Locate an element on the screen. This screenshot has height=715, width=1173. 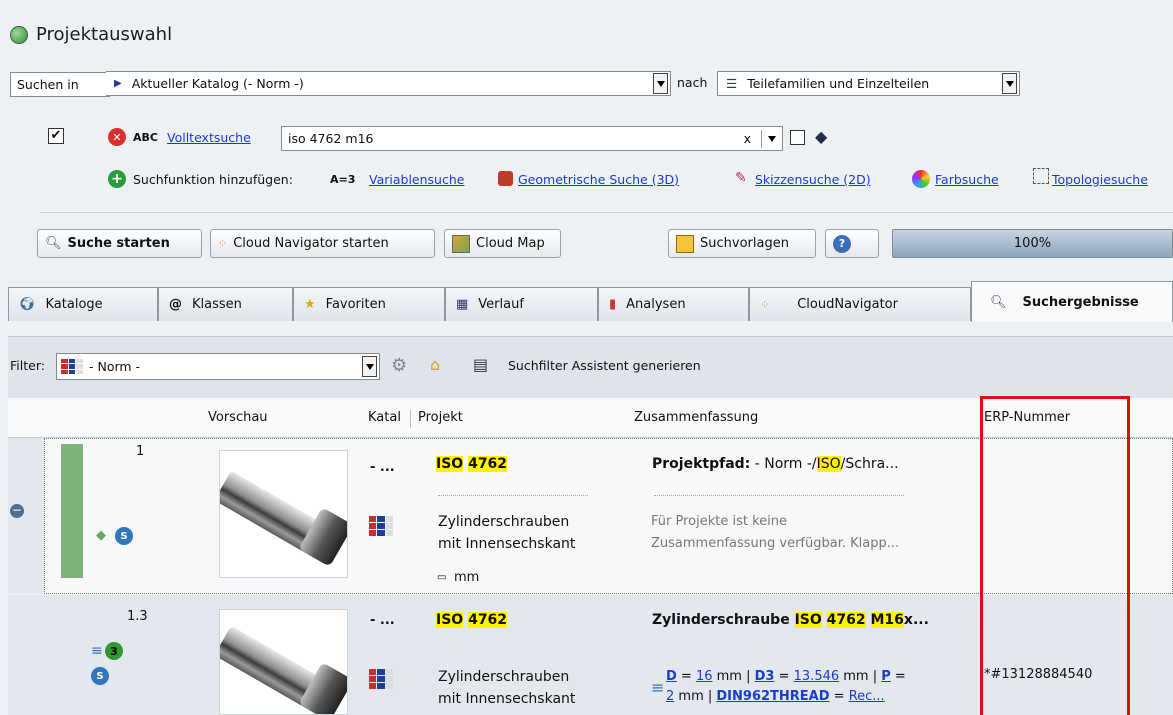
param-sep: mm | is located at coordinates (733, 676).